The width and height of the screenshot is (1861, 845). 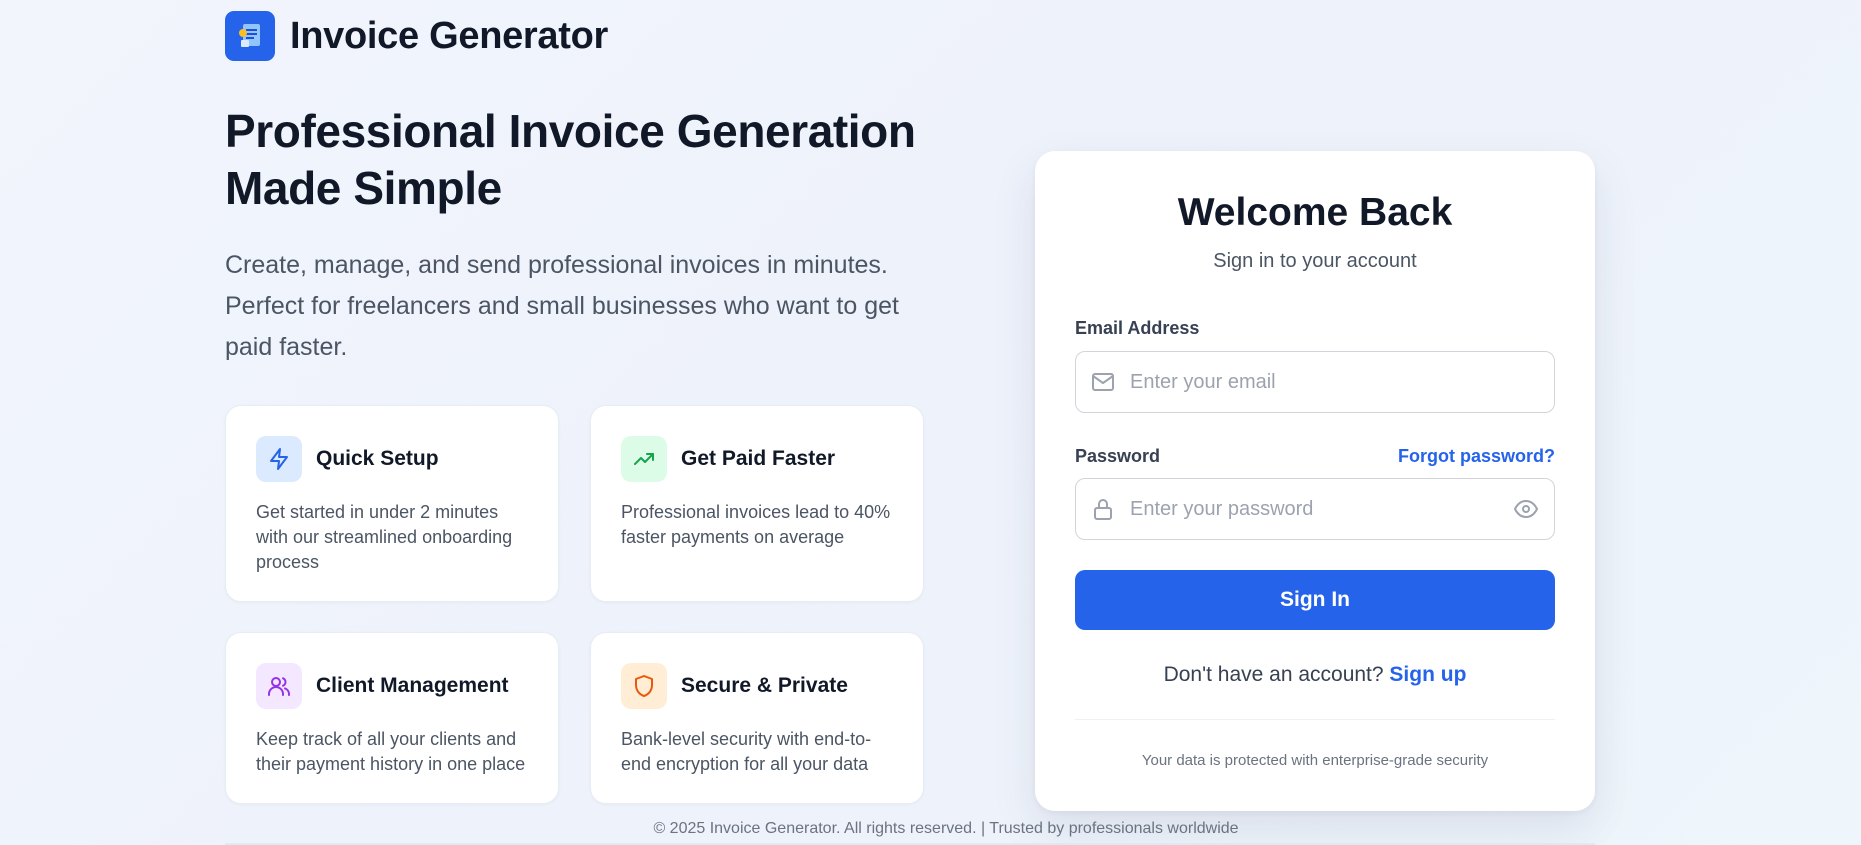 What do you see at coordinates (1476, 456) in the screenshot?
I see `forgot-password-link: Forgot password?` at bounding box center [1476, 456].